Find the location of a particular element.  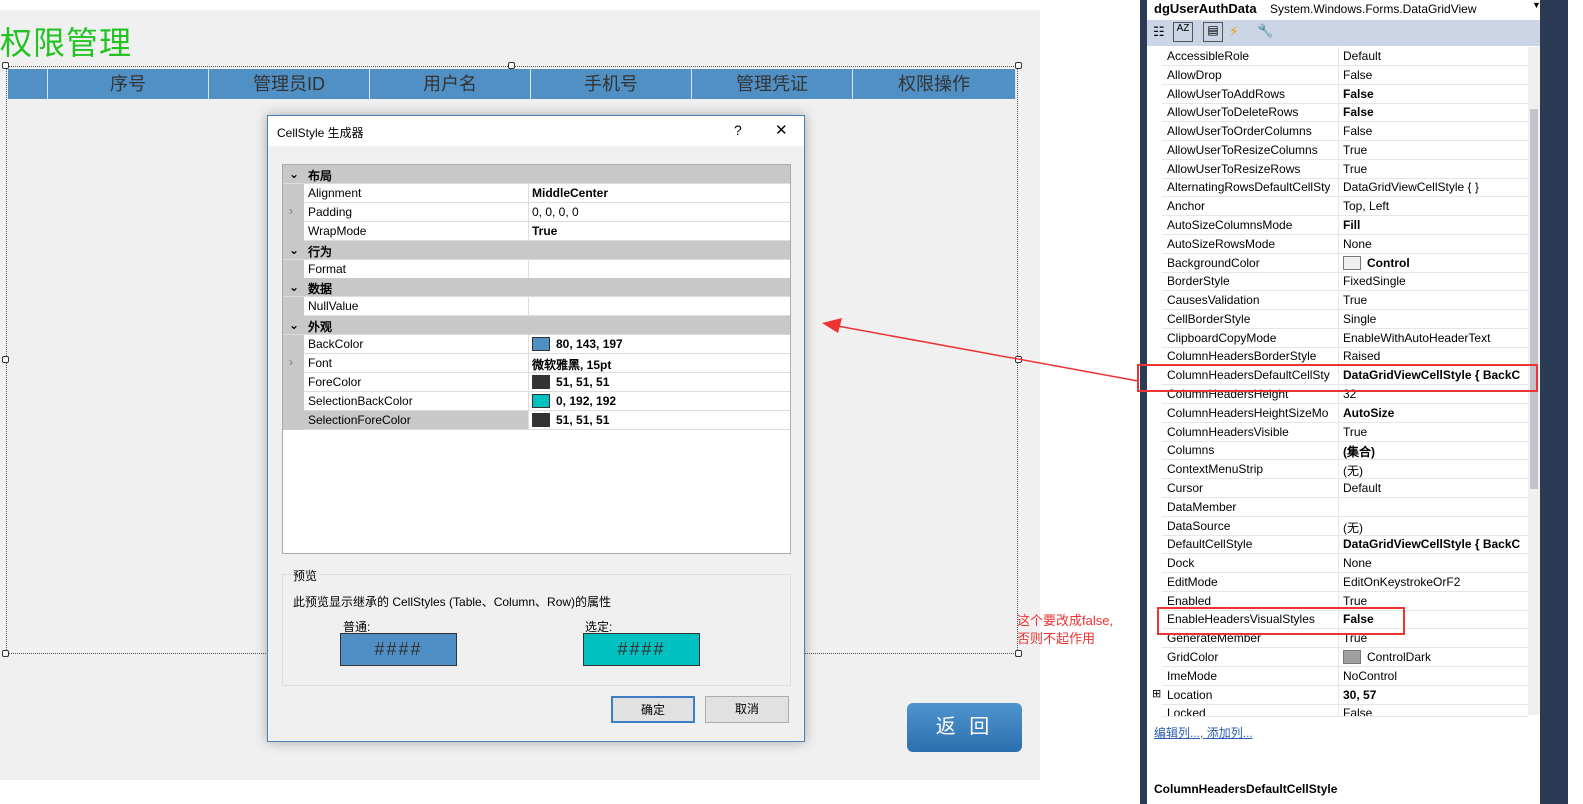

expand-icon: ⊞ is located at coordinates (1156, 693).